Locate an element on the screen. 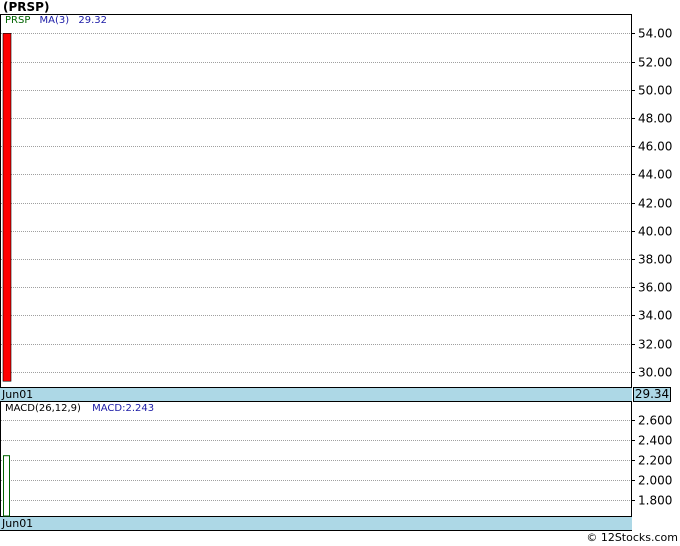 Image resolution: width=680 pixels, height=546 pixels. footer-credit: © 12Stocks.com is located at coordinates (632, 537).